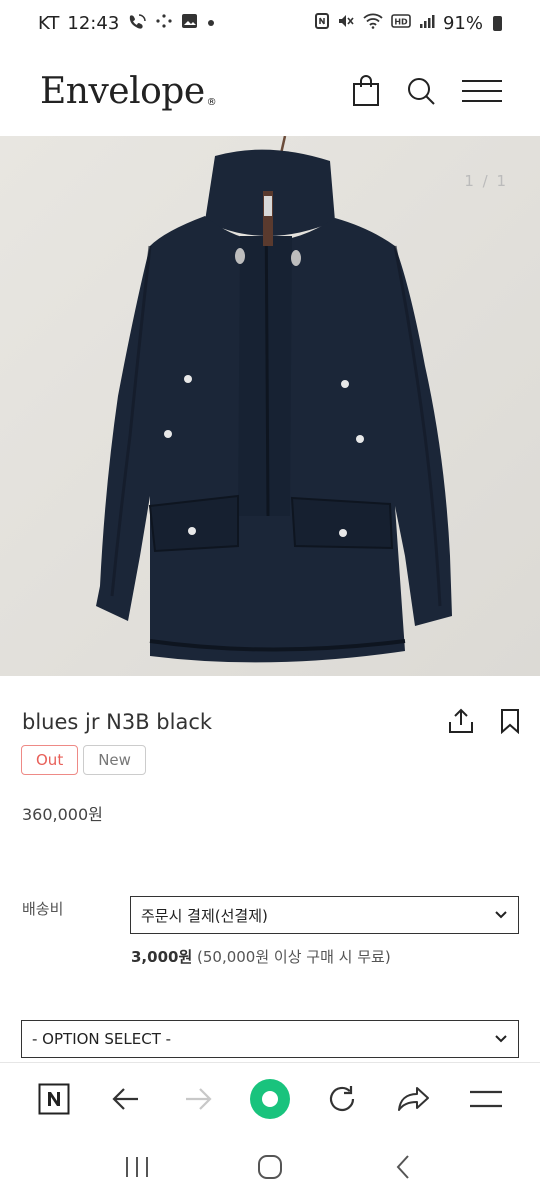 The height and width of the screenshot is (1200, 540). Describe the element at coordinates (43, 909) in the screenshot. I see `shipping-label: 배송비` at that location.